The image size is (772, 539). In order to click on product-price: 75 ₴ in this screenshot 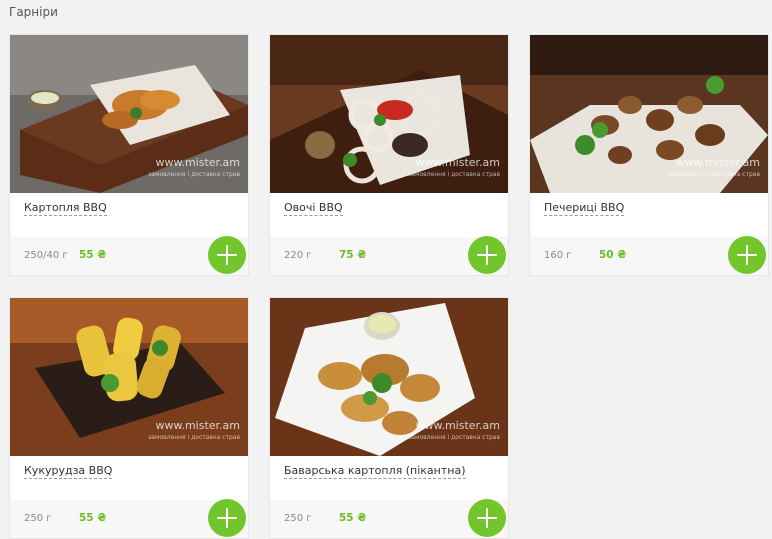, I will do `click(353, 255)`.